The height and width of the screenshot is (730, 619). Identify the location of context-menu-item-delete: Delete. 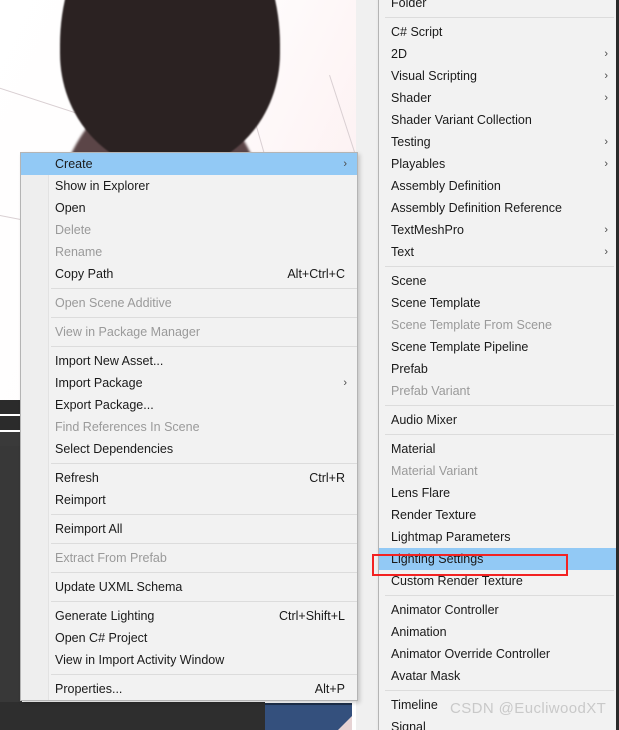
(189, 230).